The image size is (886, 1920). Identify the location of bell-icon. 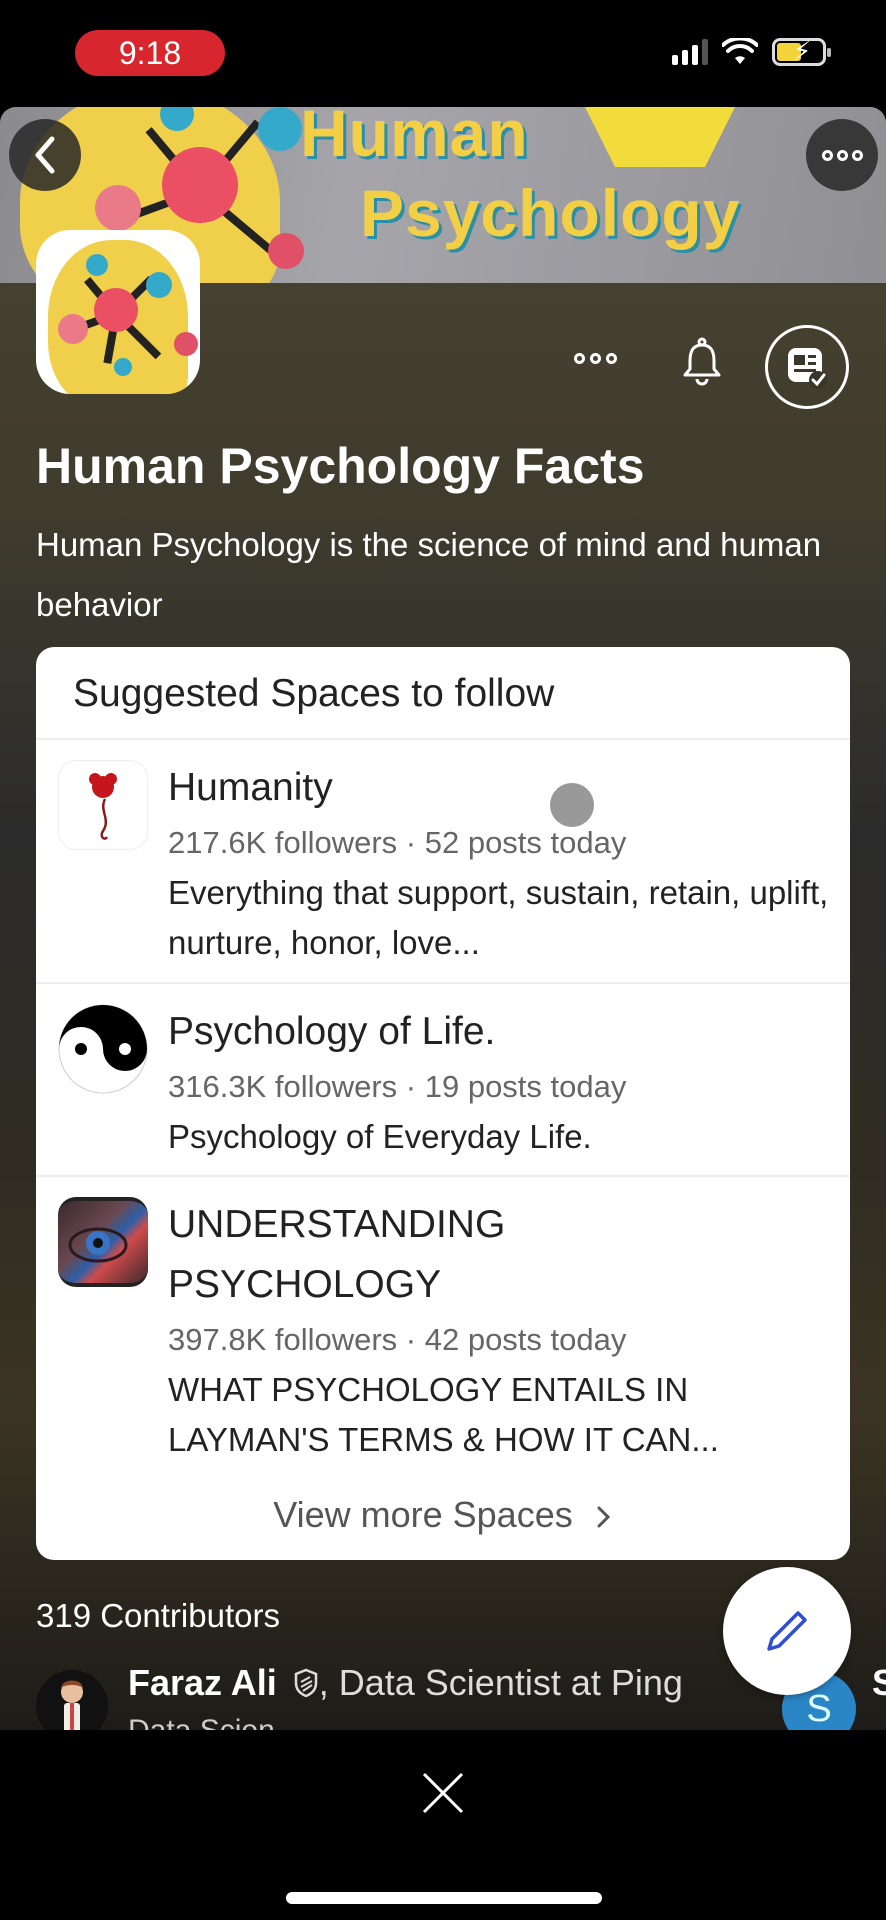
(702, 361).